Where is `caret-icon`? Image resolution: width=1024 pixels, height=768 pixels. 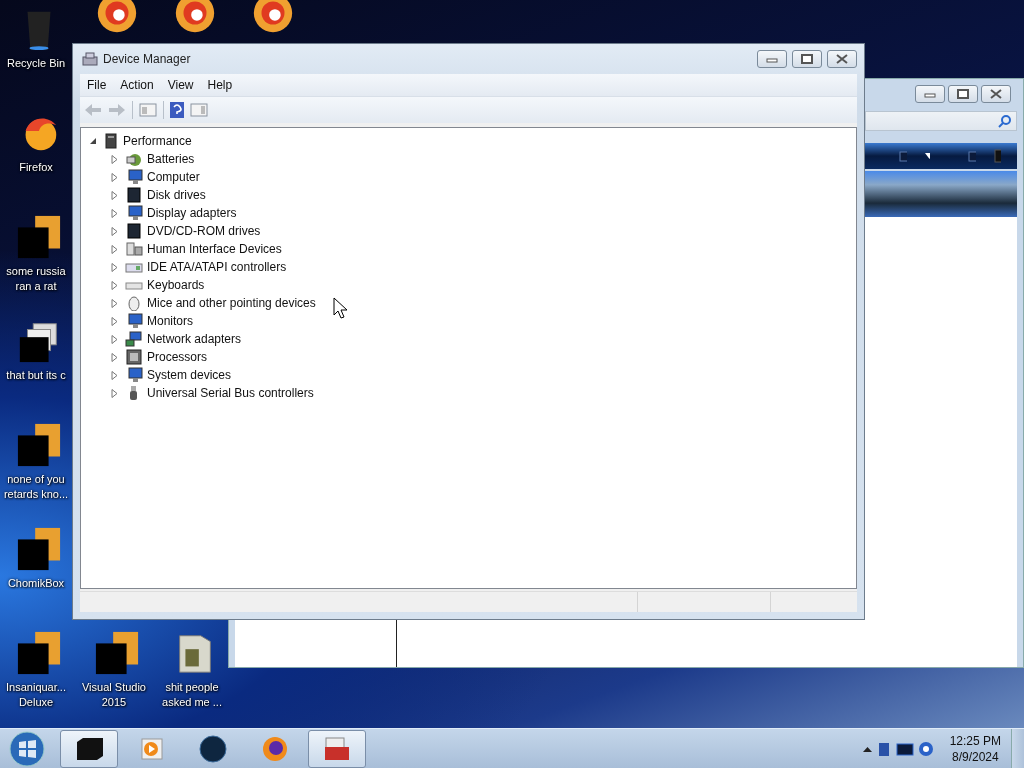 caret-icon is located at coordinates (927, 156).